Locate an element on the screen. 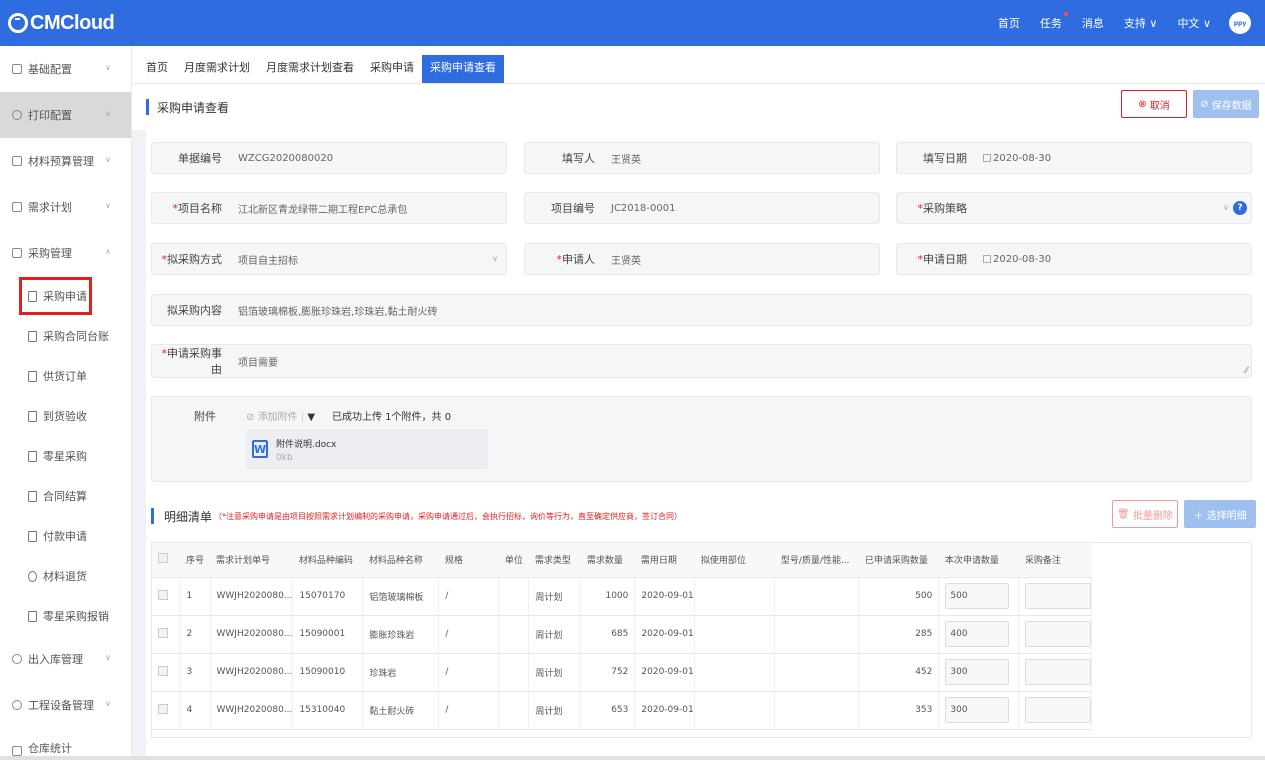 Image resolution: width=1265 pixels, height=760 pixels. tab-home: 首页 is located at coordinates (157, 69).